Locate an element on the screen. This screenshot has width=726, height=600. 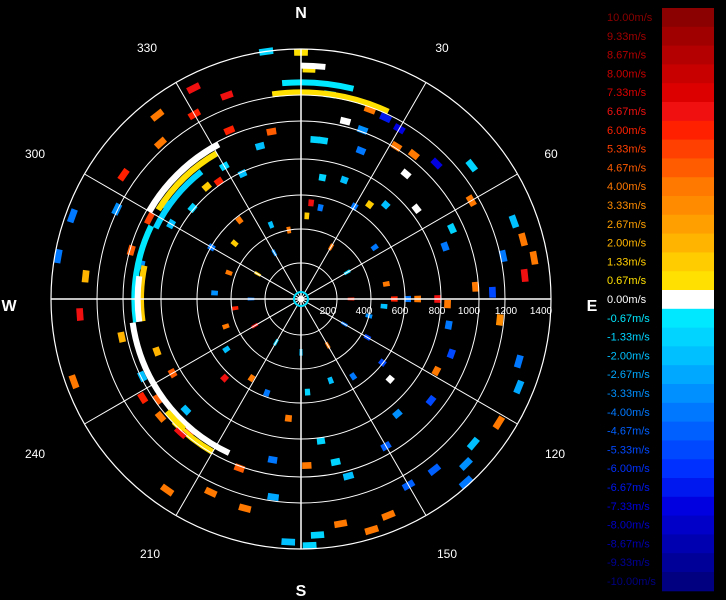
range-label: 400 is located at coordinates (364, 311).